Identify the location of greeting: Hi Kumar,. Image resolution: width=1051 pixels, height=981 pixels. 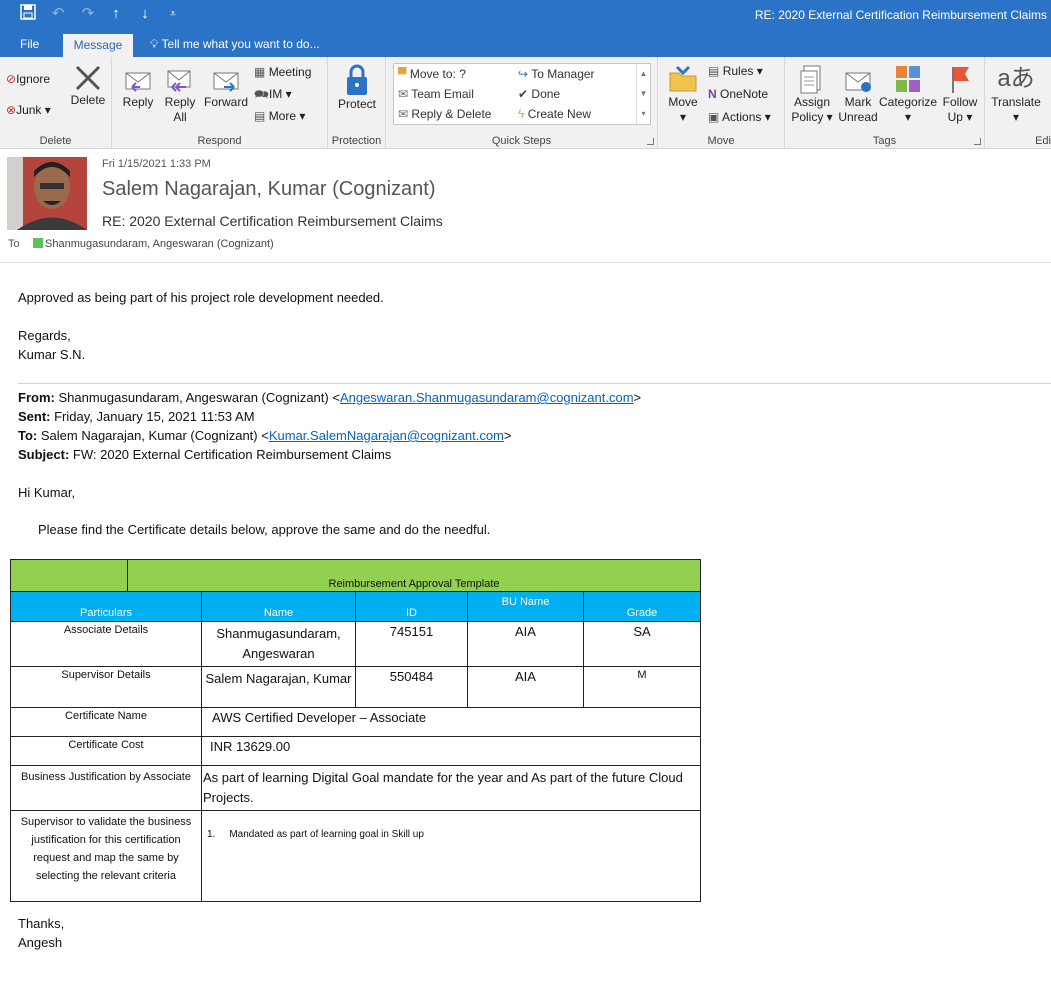
(47, 492).